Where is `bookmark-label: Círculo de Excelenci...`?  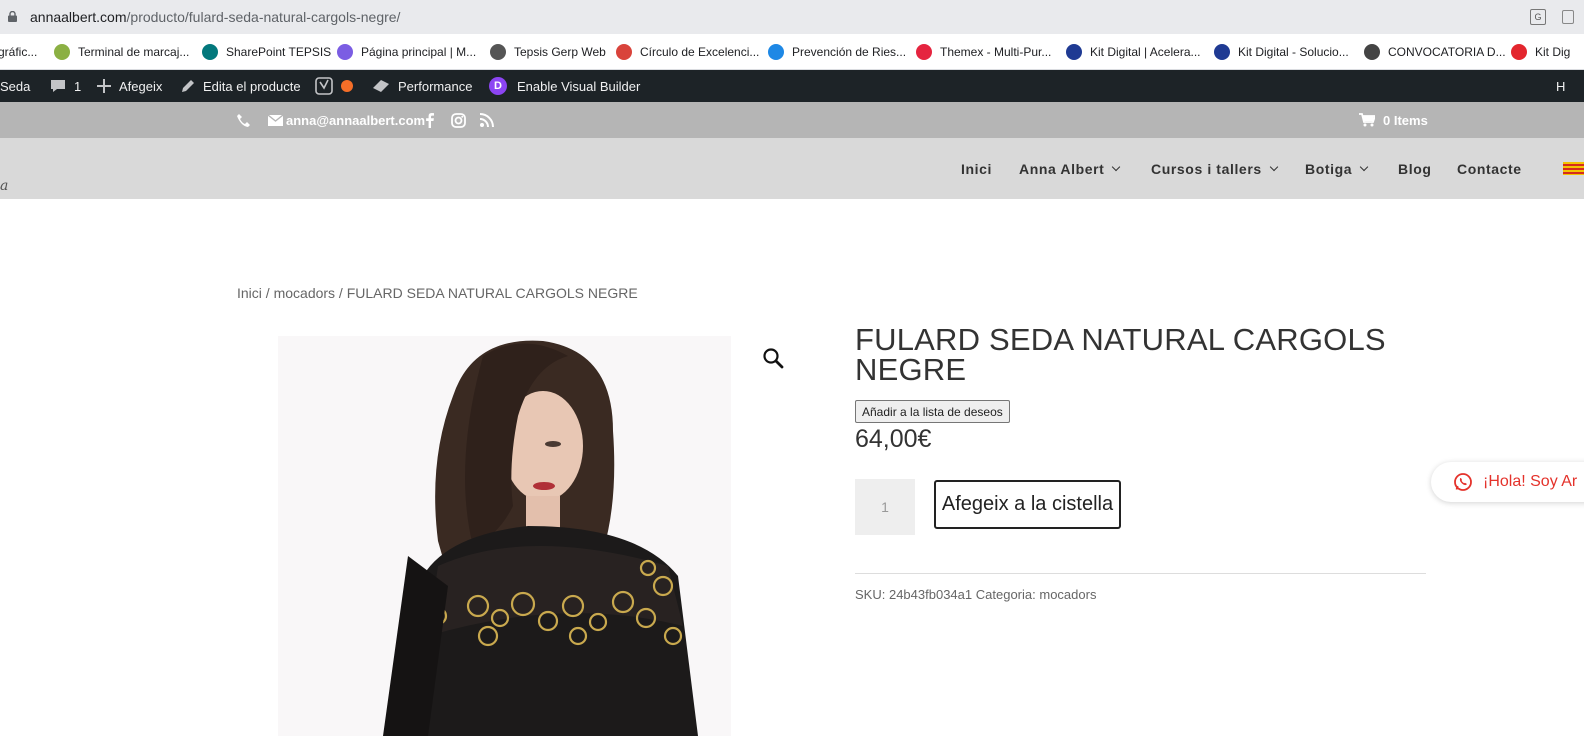 bookmark-label: Círculo de Excelenci... is located at coordinates (700, 52).